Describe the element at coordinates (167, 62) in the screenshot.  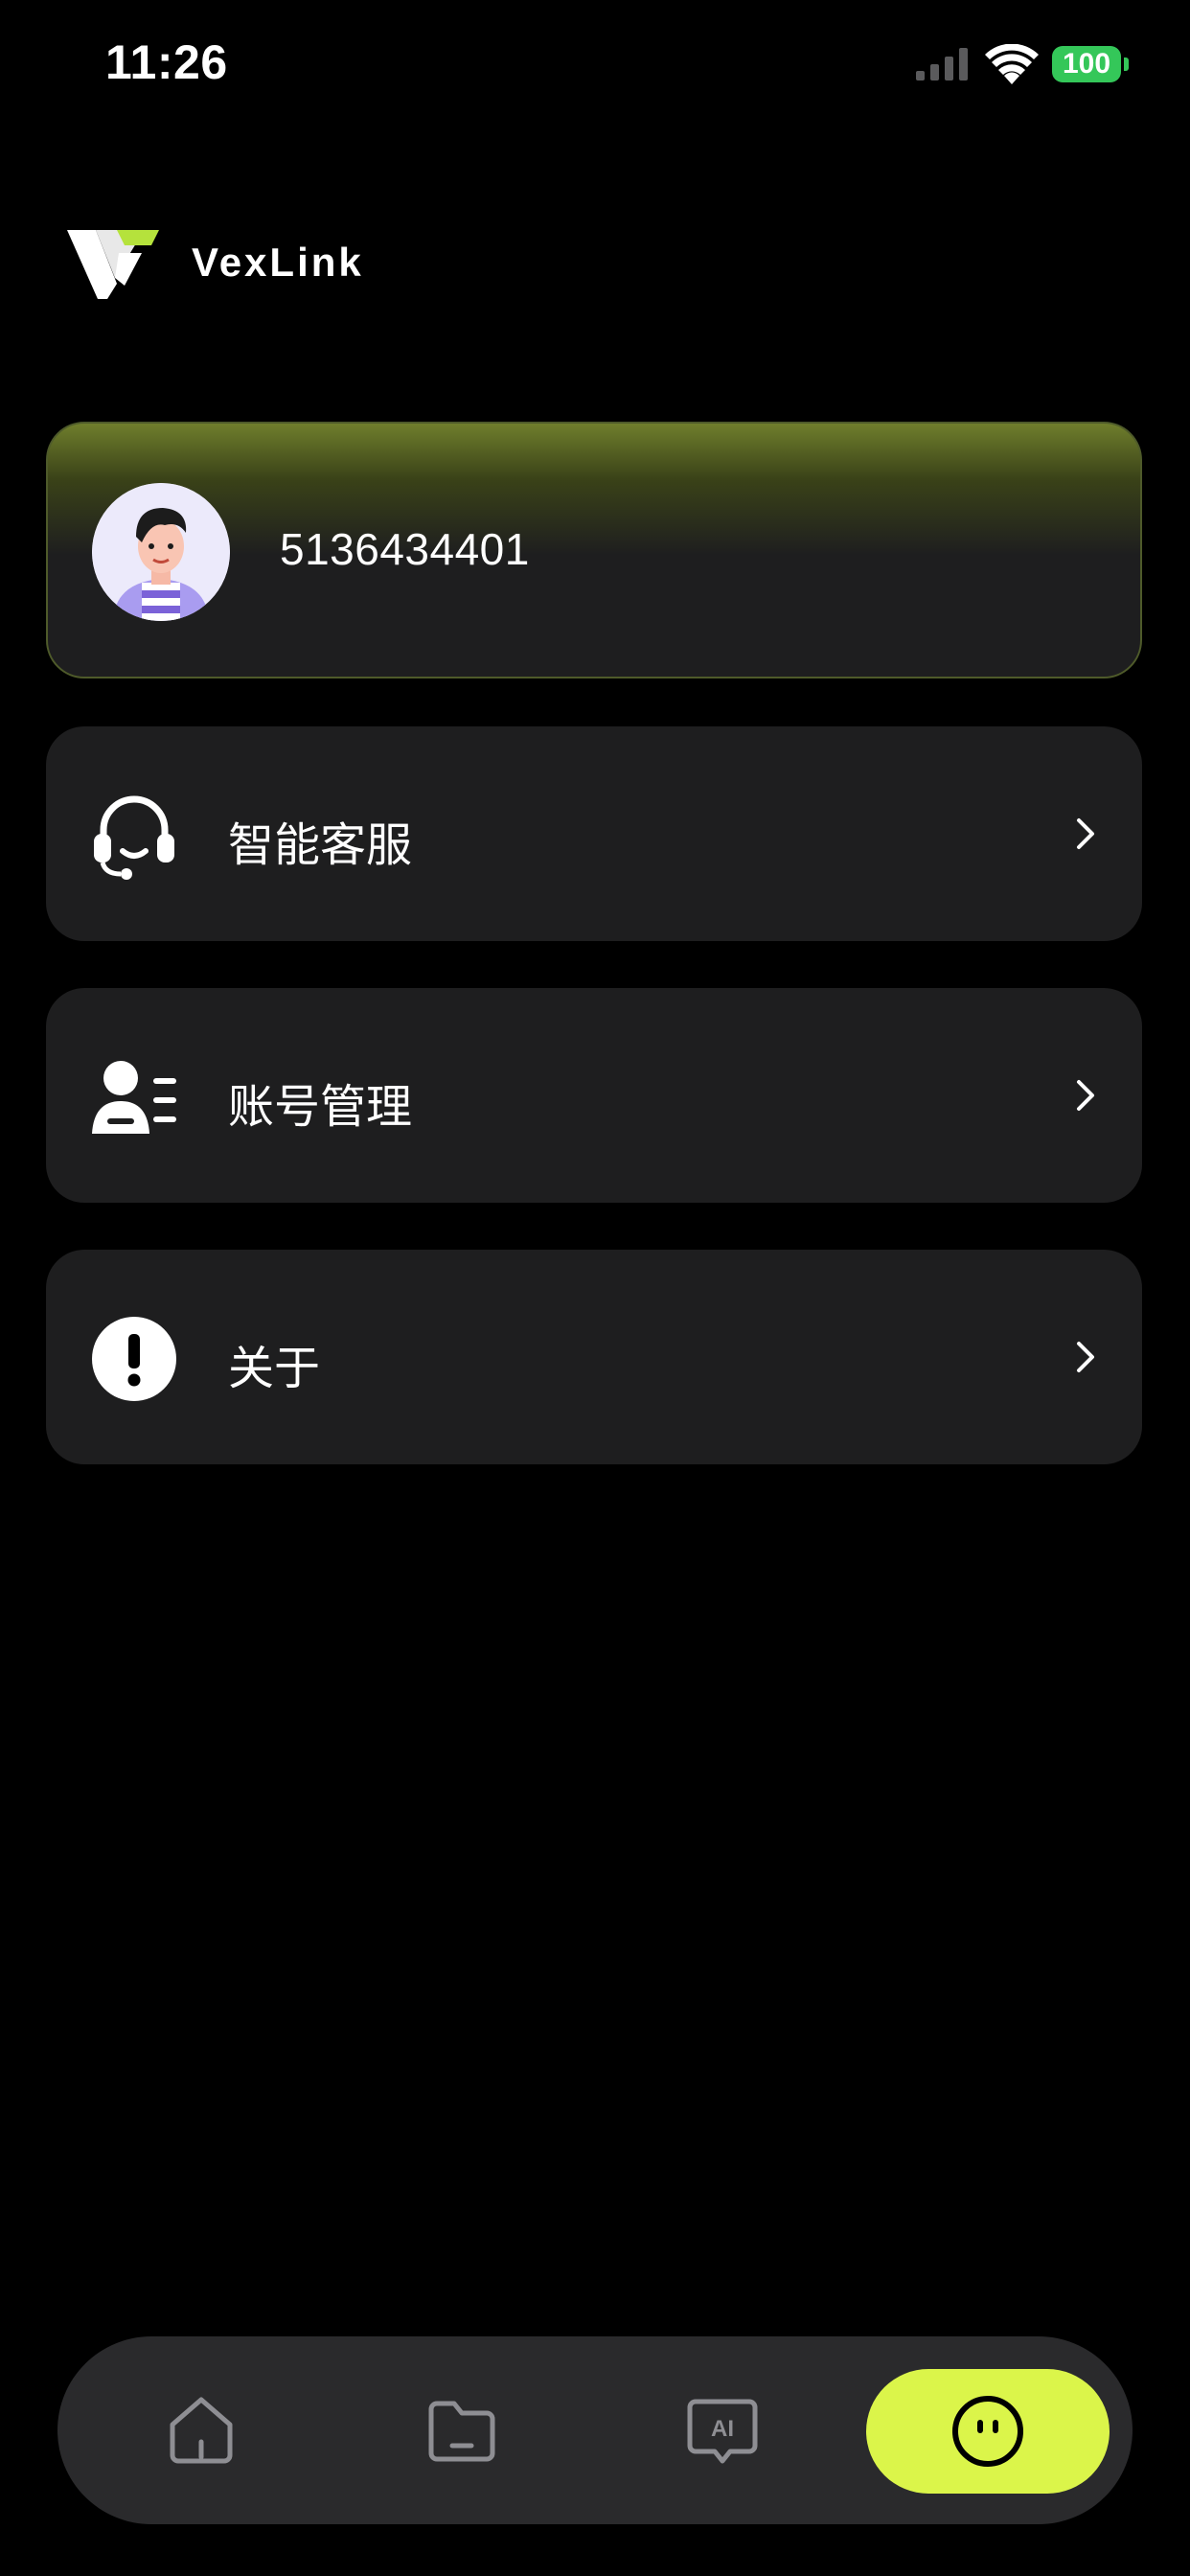
I see `status-time: 11:26` at that location.